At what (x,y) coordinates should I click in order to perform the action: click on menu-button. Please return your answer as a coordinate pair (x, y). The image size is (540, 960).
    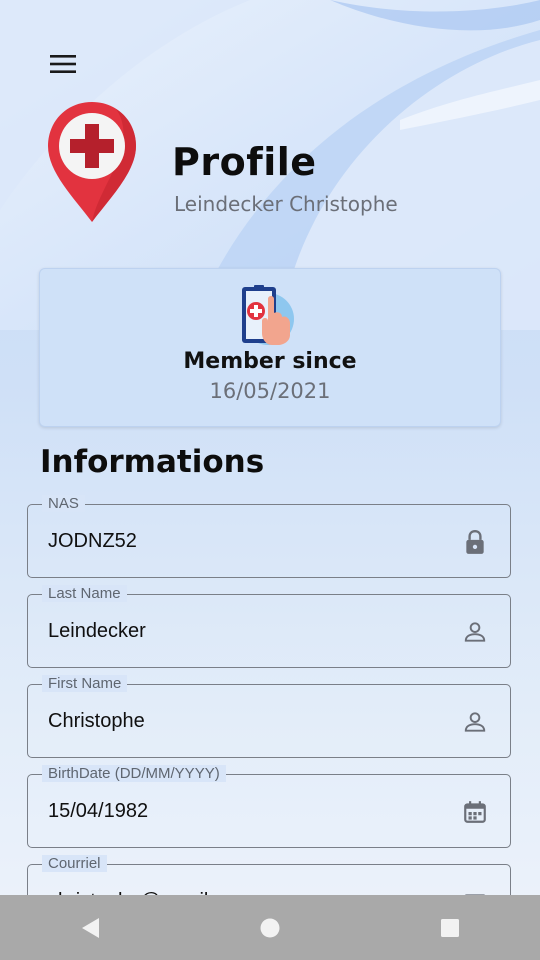
    Looking at the image, I should click on (63, 64).